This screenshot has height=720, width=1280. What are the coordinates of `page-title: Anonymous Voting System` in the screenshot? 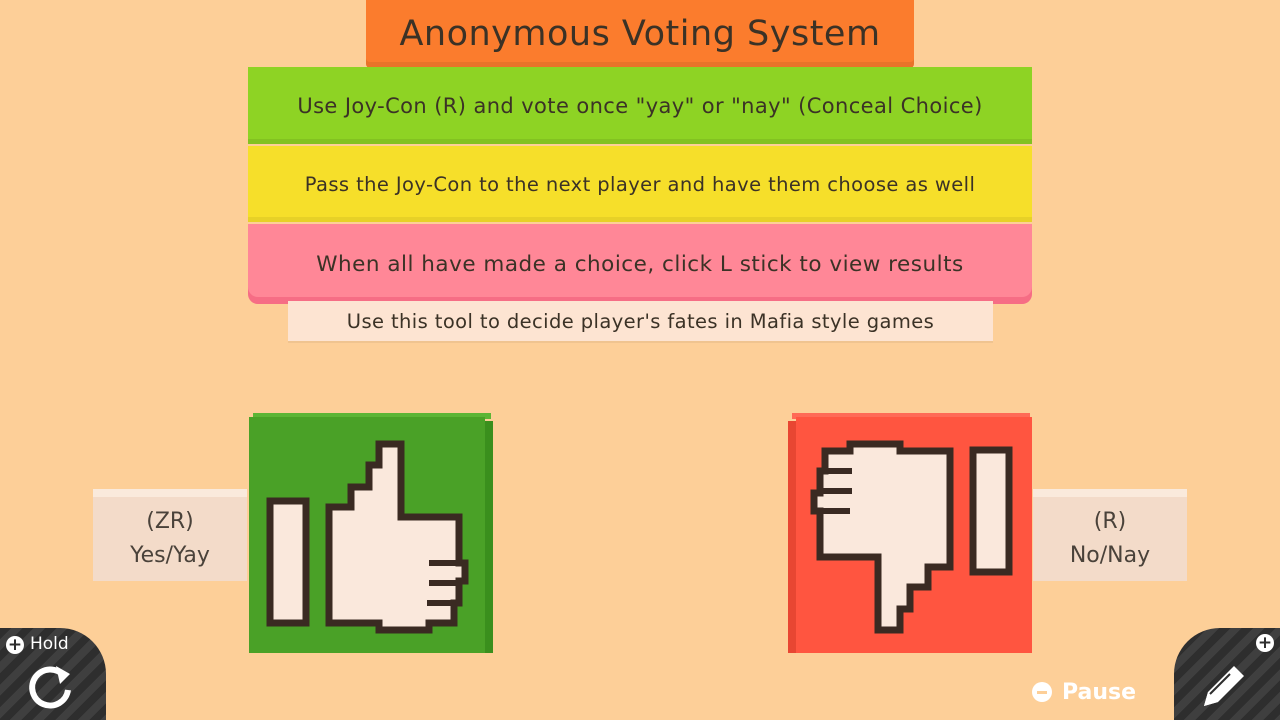 It's located at (640, 34).